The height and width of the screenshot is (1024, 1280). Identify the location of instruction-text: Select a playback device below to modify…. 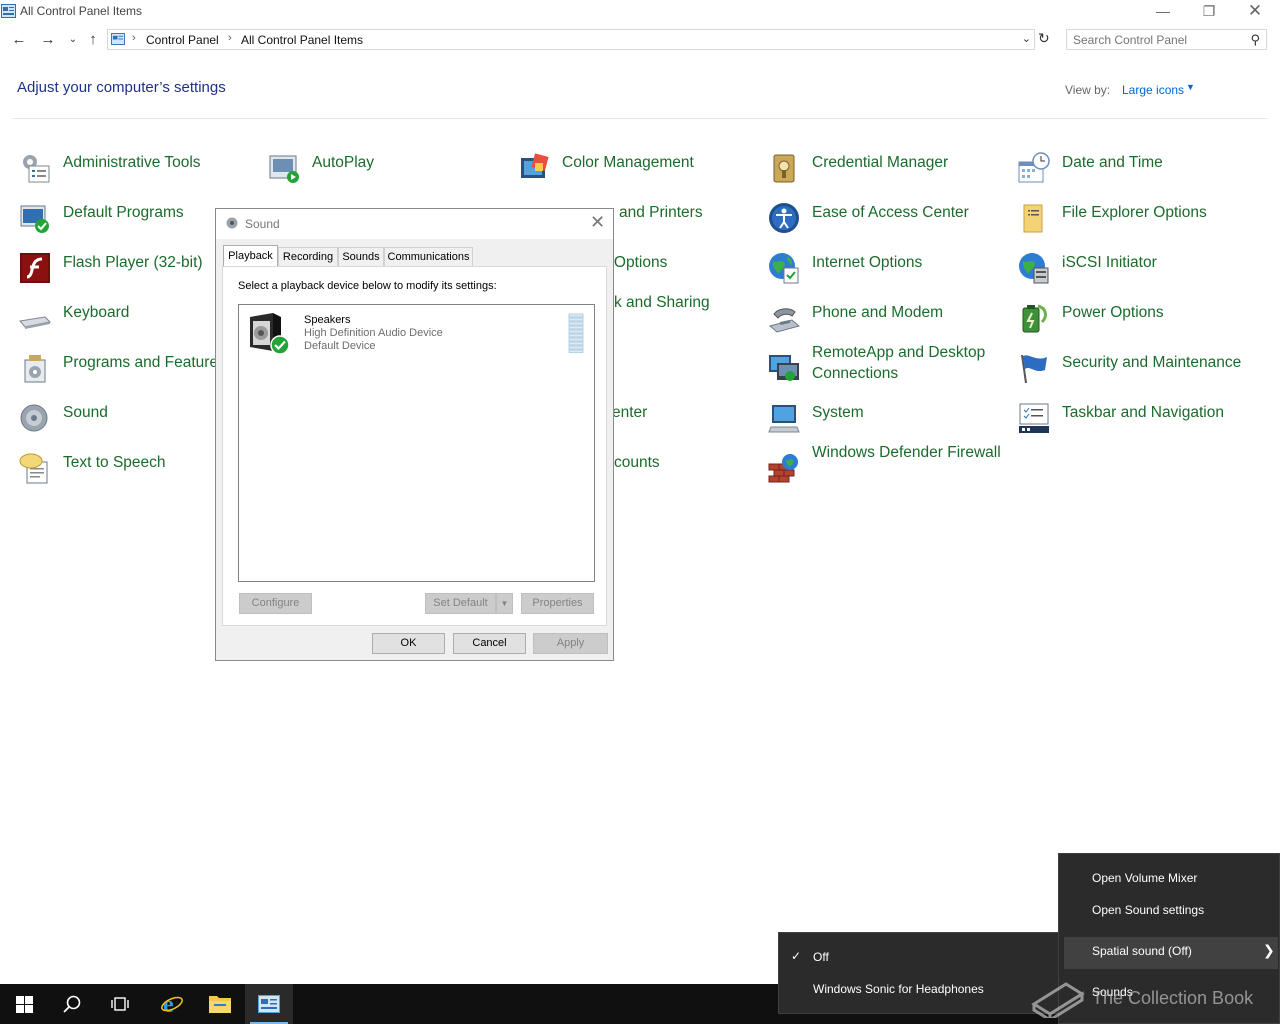
(367, 286).